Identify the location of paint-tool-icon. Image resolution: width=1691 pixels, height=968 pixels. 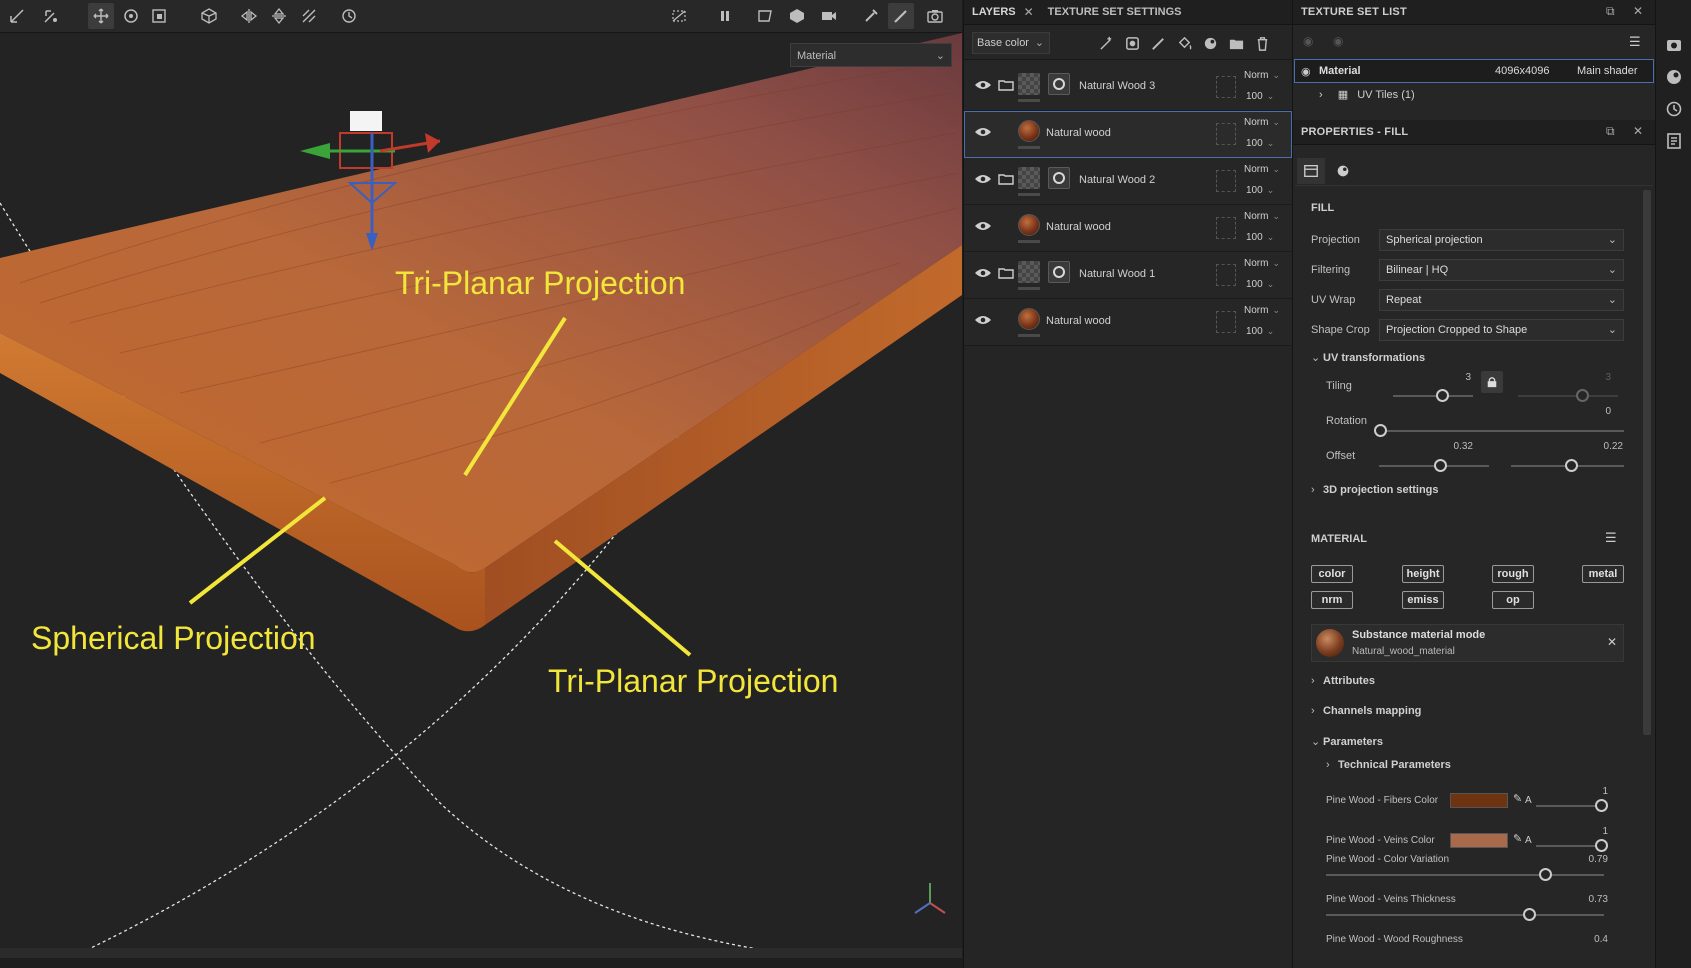
(871, 16).